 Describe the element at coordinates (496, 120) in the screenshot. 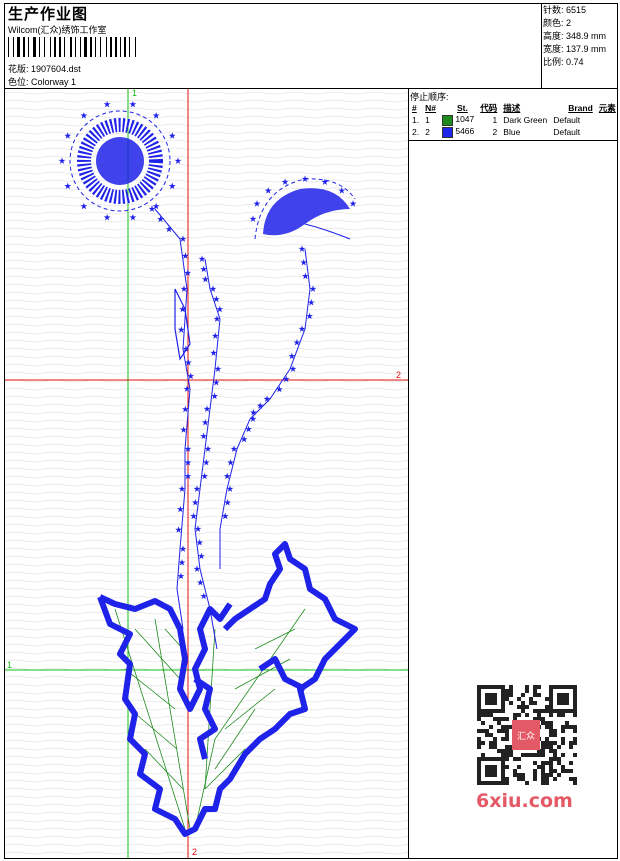

I see `table-row: 1. 1 1047 1 Dark Green Default` at that location.